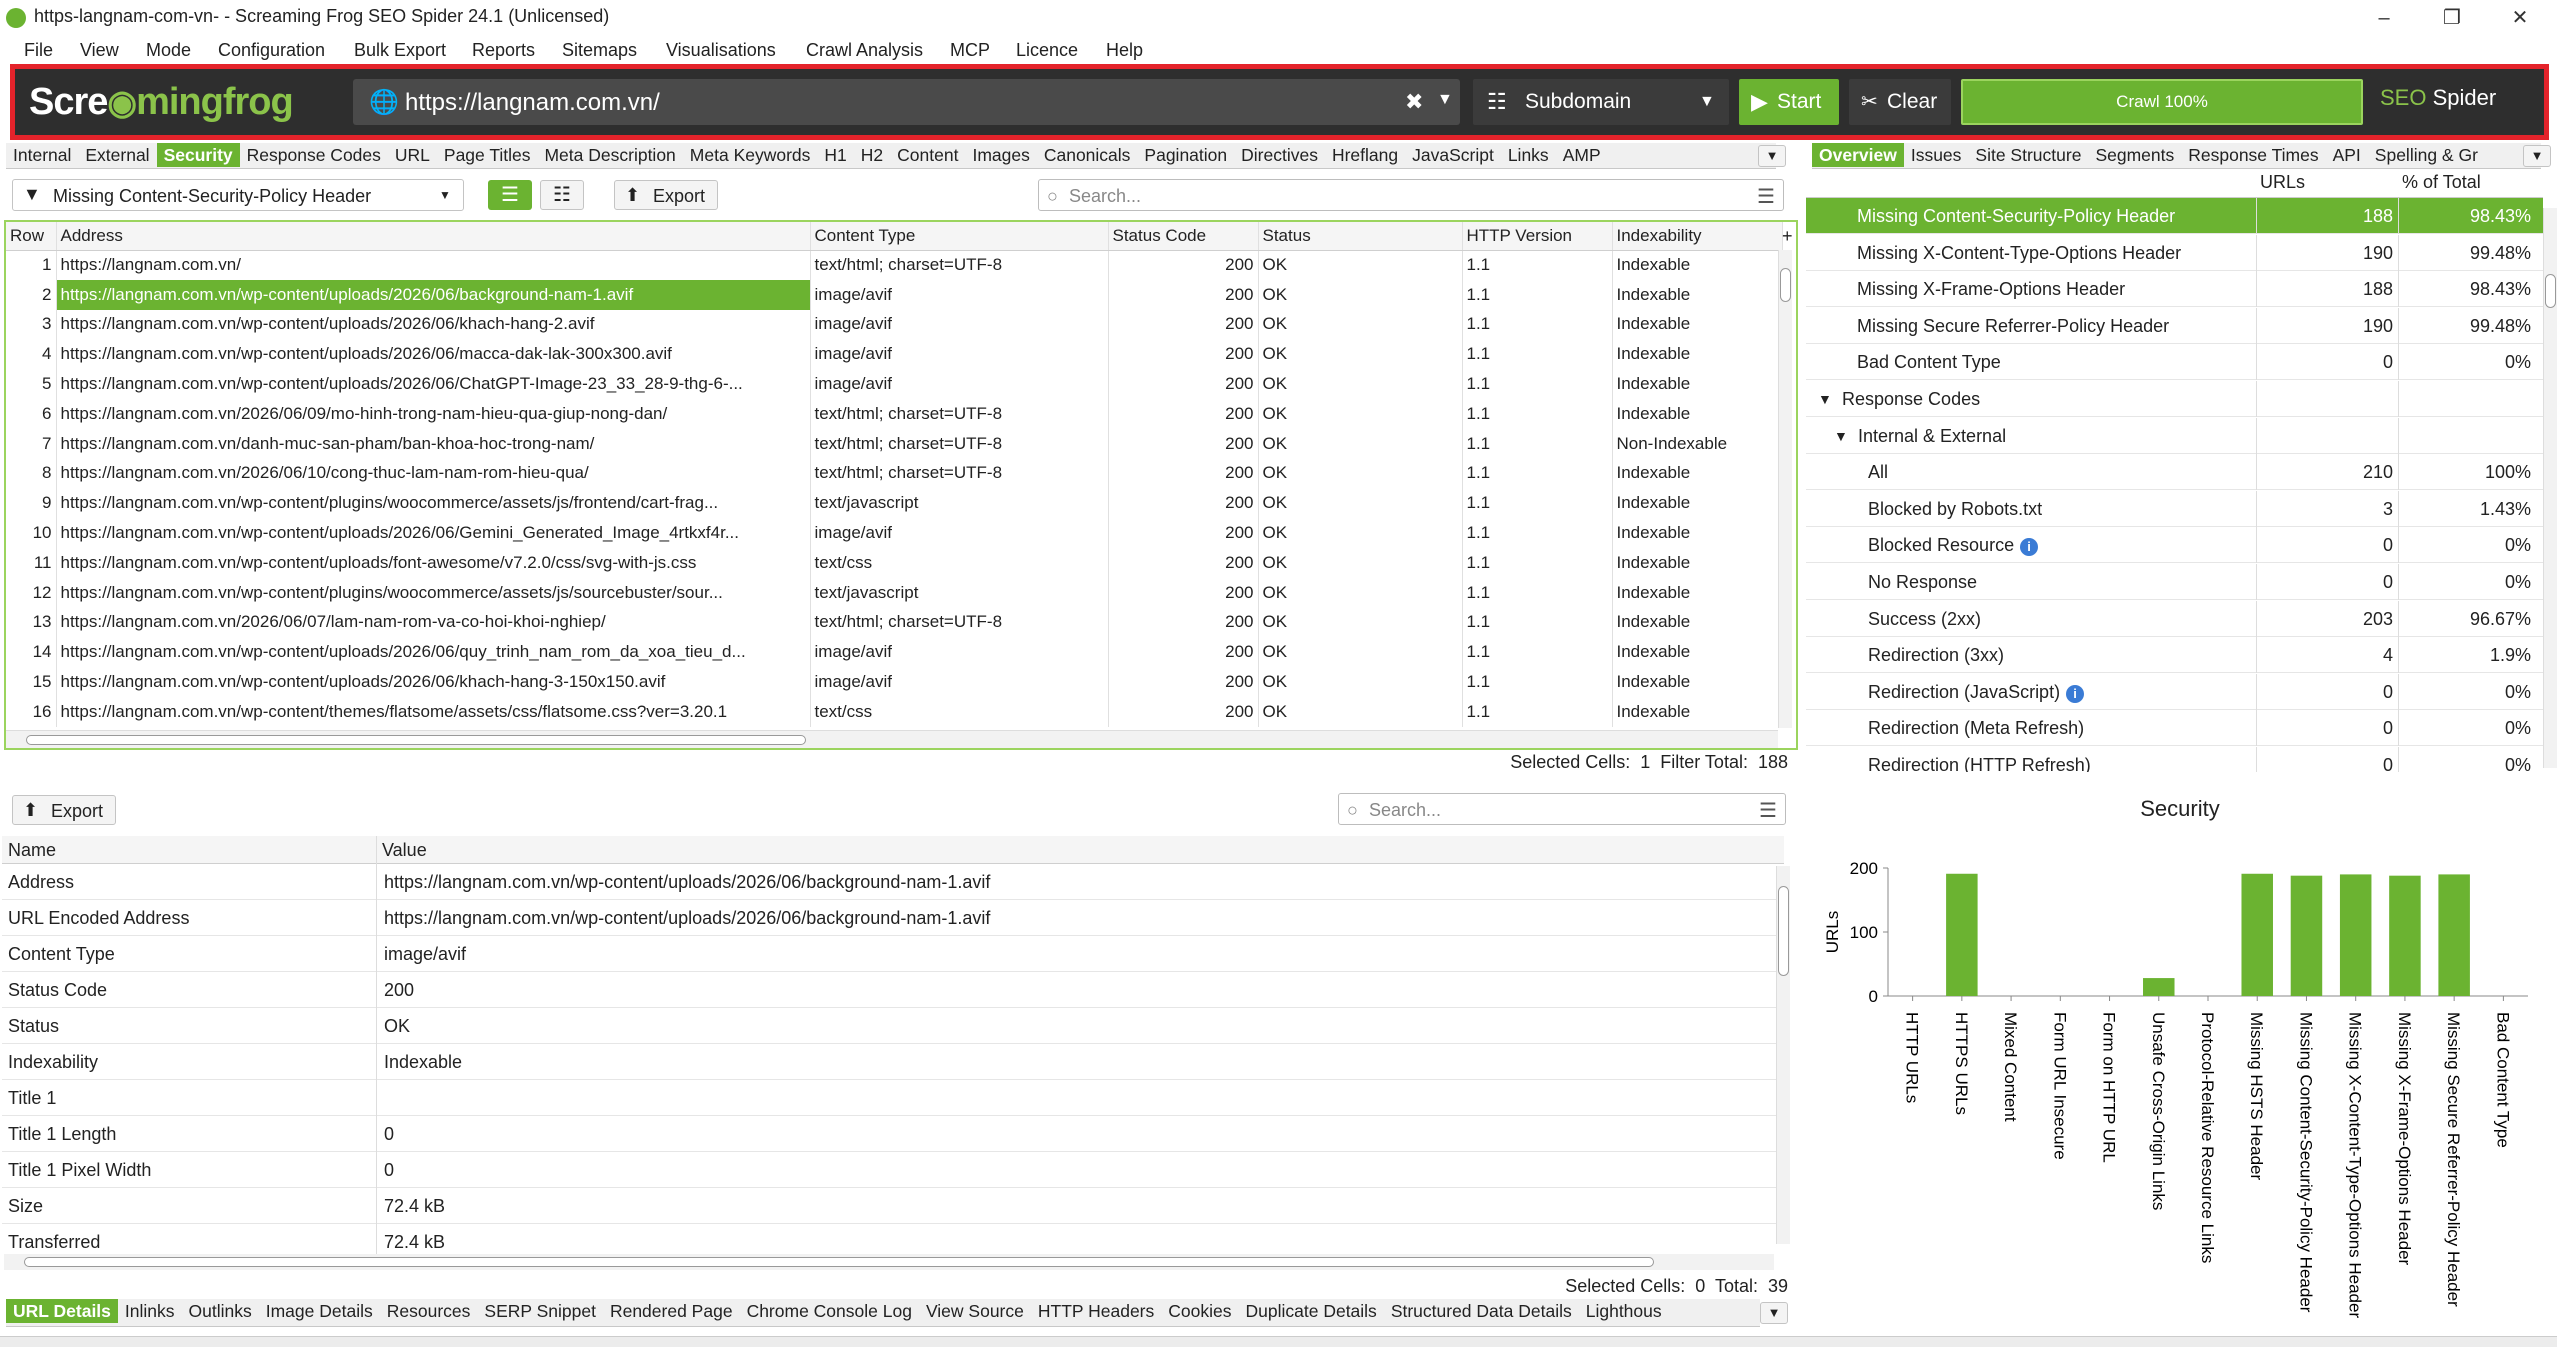 This screenshot has height=1347, width=2557. Describe the element at coordinates (970, 50) in the screenshot. I see `menu-mcp: MCP` at that location.